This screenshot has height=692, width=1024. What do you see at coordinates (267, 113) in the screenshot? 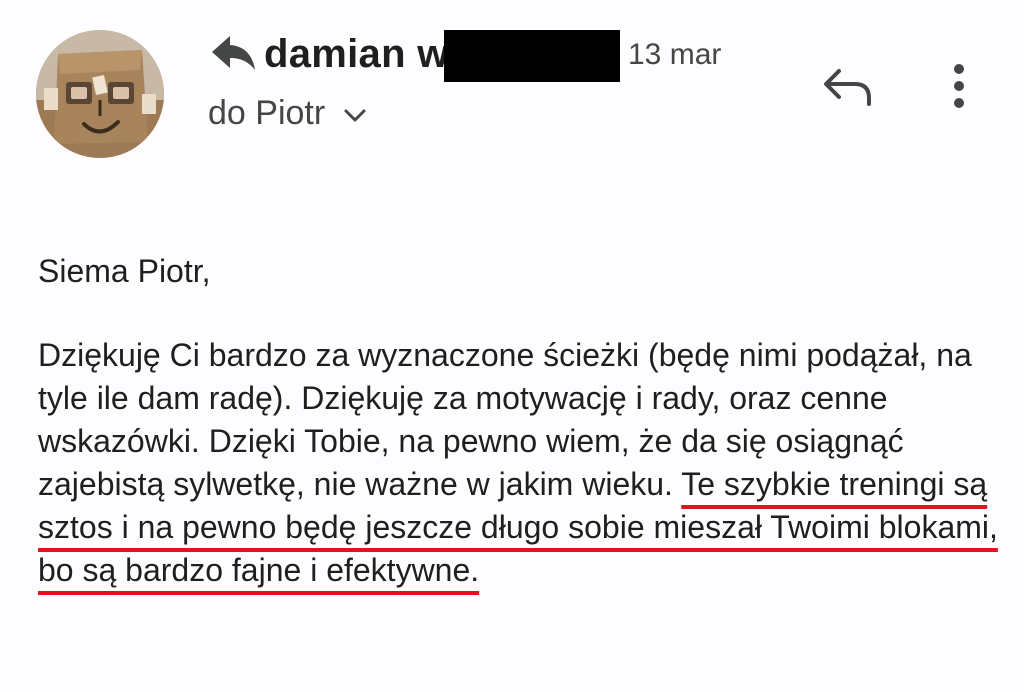
I see `recipient-label: do Piotr` at bounding box center [267, 113].